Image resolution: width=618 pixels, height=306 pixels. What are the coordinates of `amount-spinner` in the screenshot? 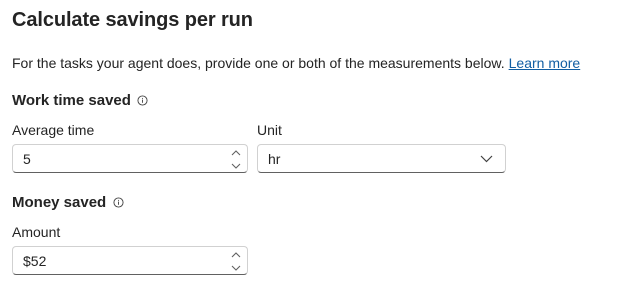 It's located at (236, 261).